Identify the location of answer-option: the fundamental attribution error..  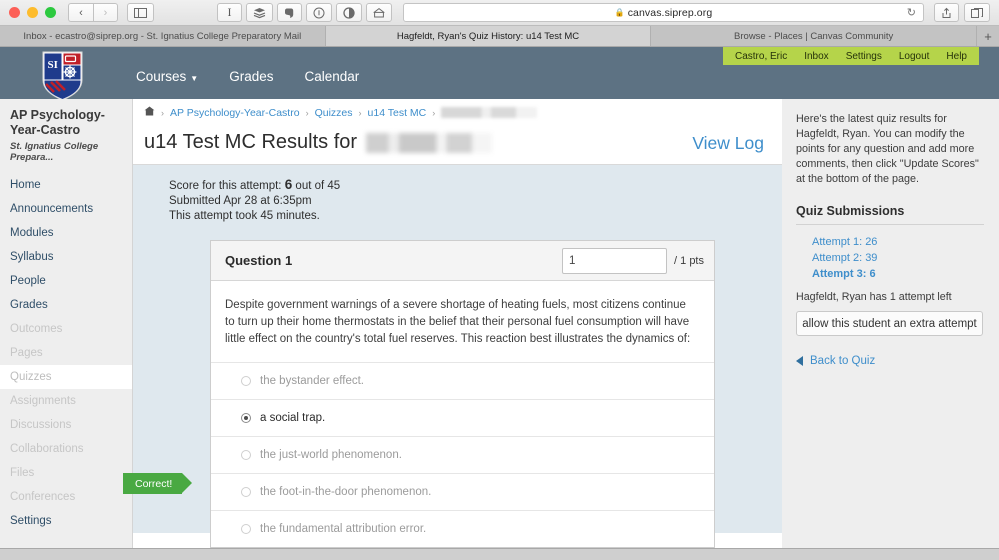
(462, 528).